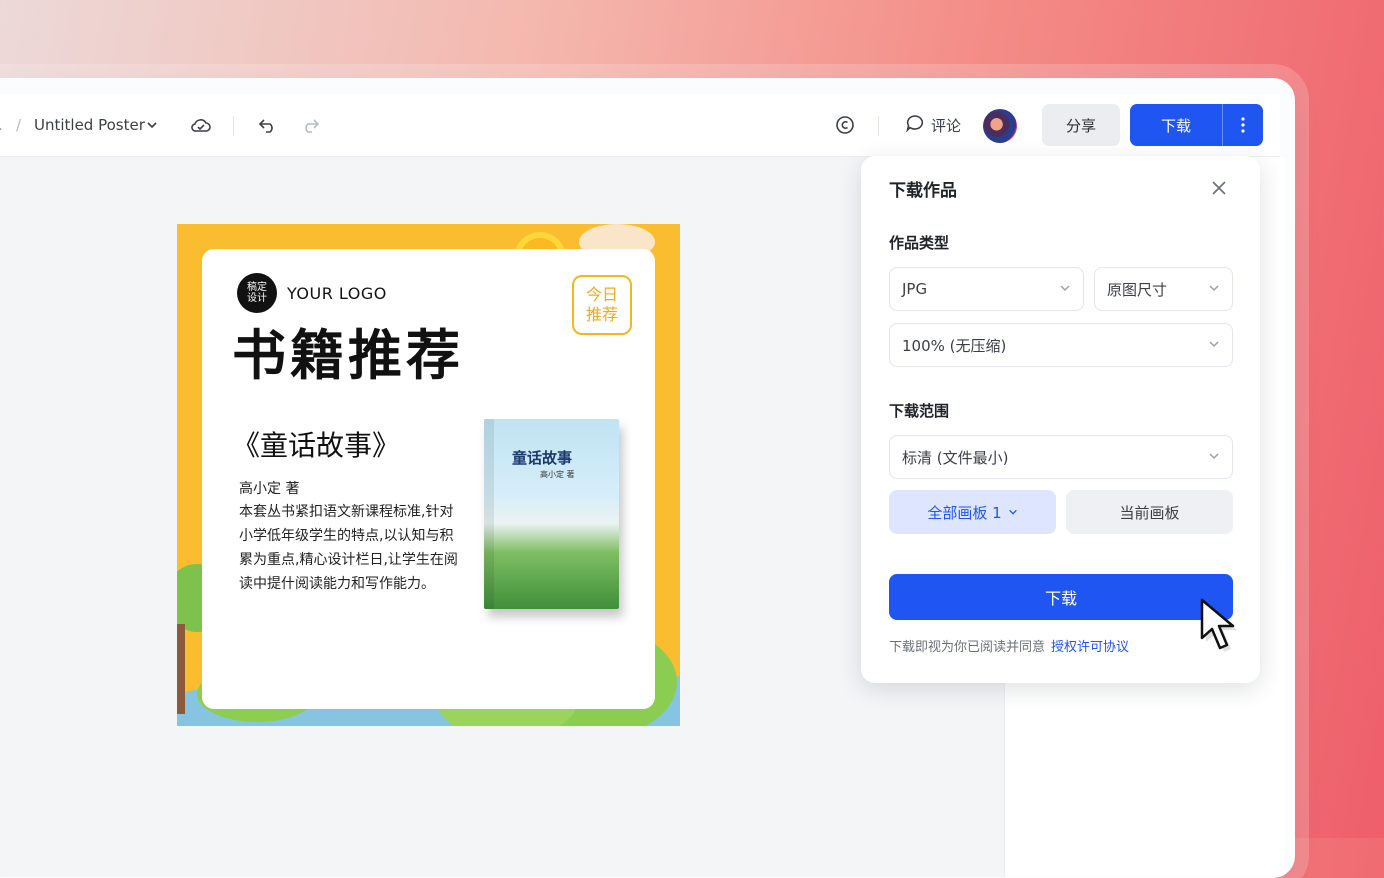 Image resolution: width=1384 pixels, height=878 pixels. I want to click on agreement-note: 下载即视为你已阅读并同意 授权许可协议, so click(1009, 645).